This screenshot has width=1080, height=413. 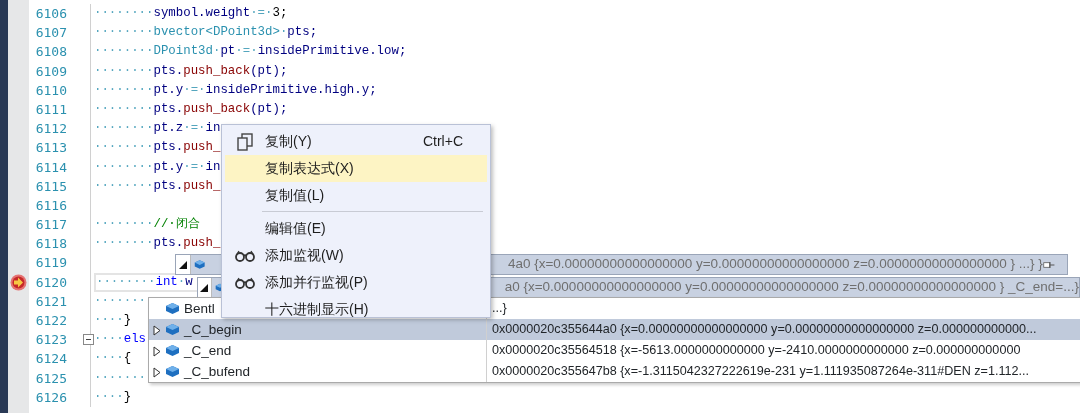 What do you see at coordinates (113, 359) in the screenshot?
I see `code-line: ····{` at bounding box center [113, 359].